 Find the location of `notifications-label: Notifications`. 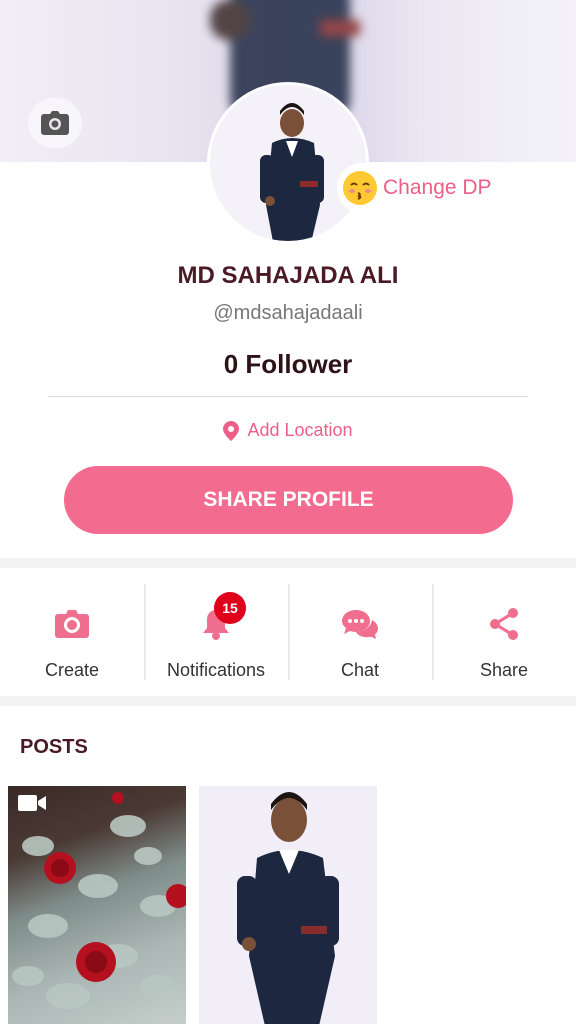

notifications-label: Notifications is located at coordinates (216, 670).